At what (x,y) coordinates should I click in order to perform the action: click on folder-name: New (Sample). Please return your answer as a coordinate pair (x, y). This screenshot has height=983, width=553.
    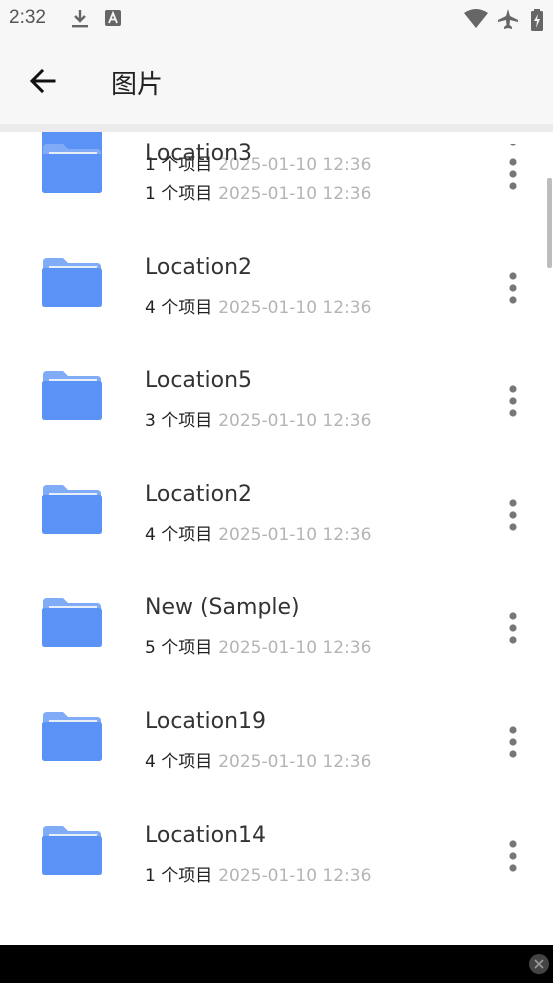
    Looking at the image, I should click on (222, 608).